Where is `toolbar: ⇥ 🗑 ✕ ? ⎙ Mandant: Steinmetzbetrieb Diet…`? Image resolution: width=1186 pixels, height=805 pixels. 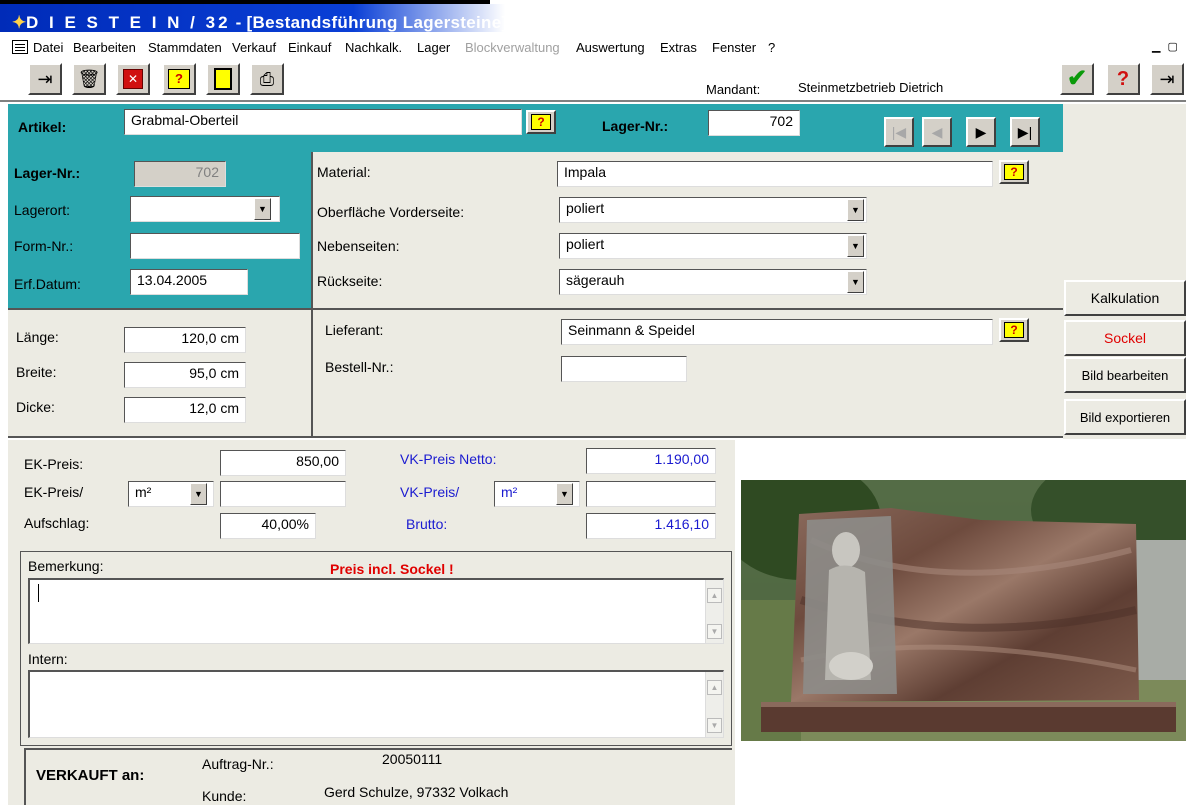
toolbar: ⇥ 🗑 ✕ ? ⎙ Mandant: Steinmetzbetrieb Diet… is located at coordinates (593, 81).